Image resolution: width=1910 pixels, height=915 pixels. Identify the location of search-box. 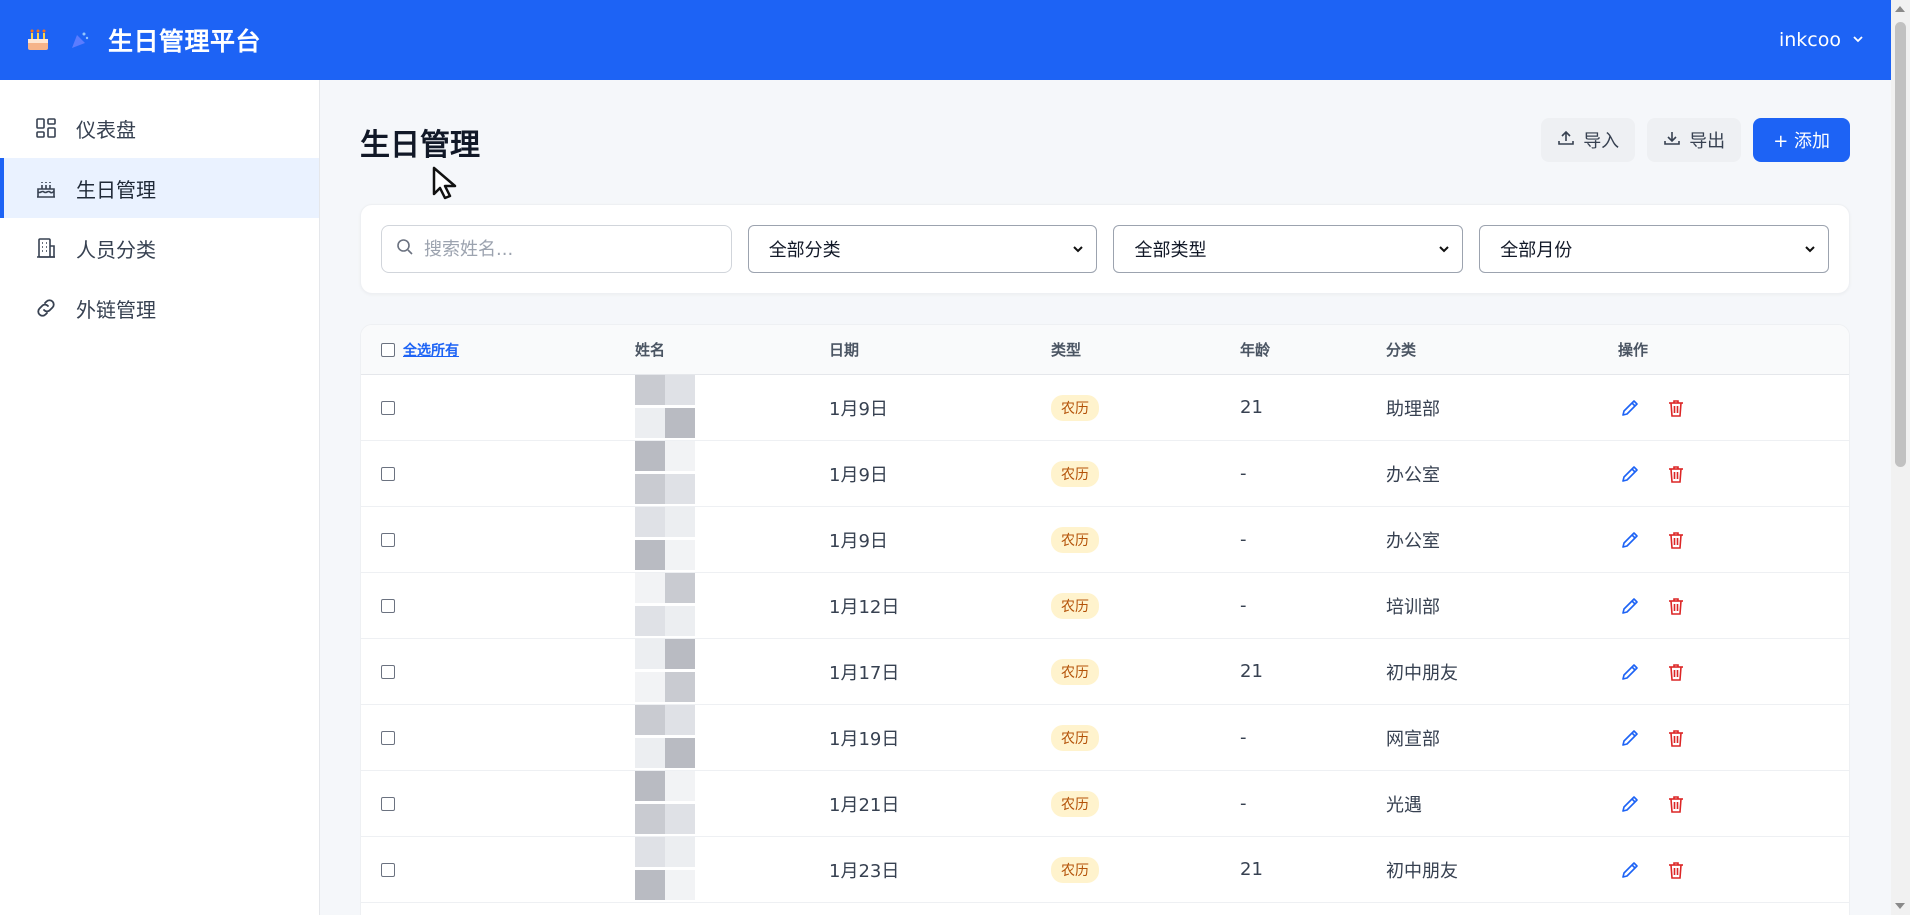
(556, 249).